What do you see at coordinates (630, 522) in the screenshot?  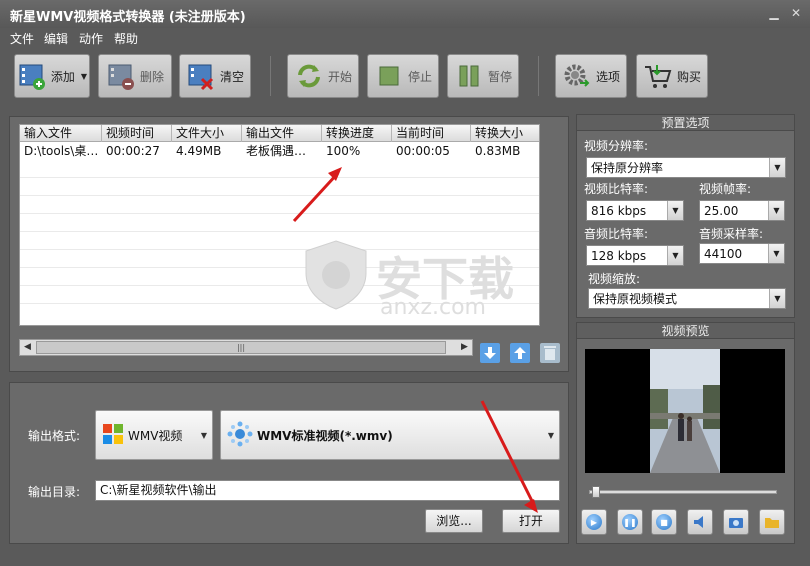 I see `pause-preview-button: ❚❚` at bounding box center [630, 522].